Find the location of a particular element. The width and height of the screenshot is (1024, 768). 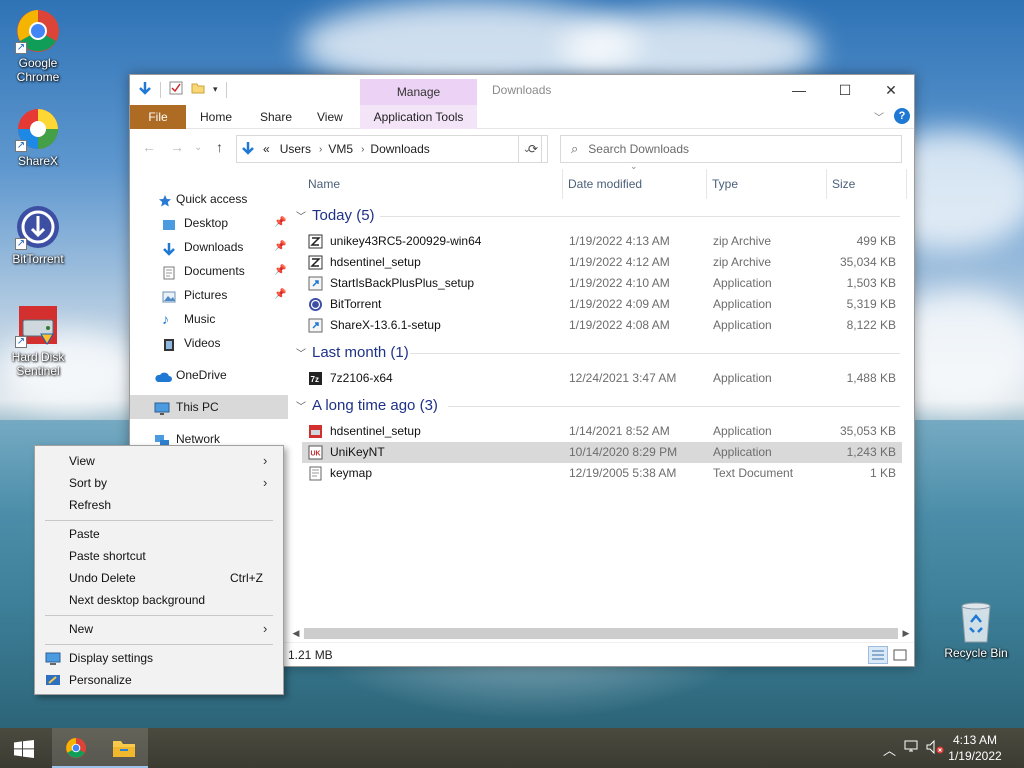

desktop-icon-hdsentinel: ↗ Hard Disk Sentinel is located at coordinates (38, 340).